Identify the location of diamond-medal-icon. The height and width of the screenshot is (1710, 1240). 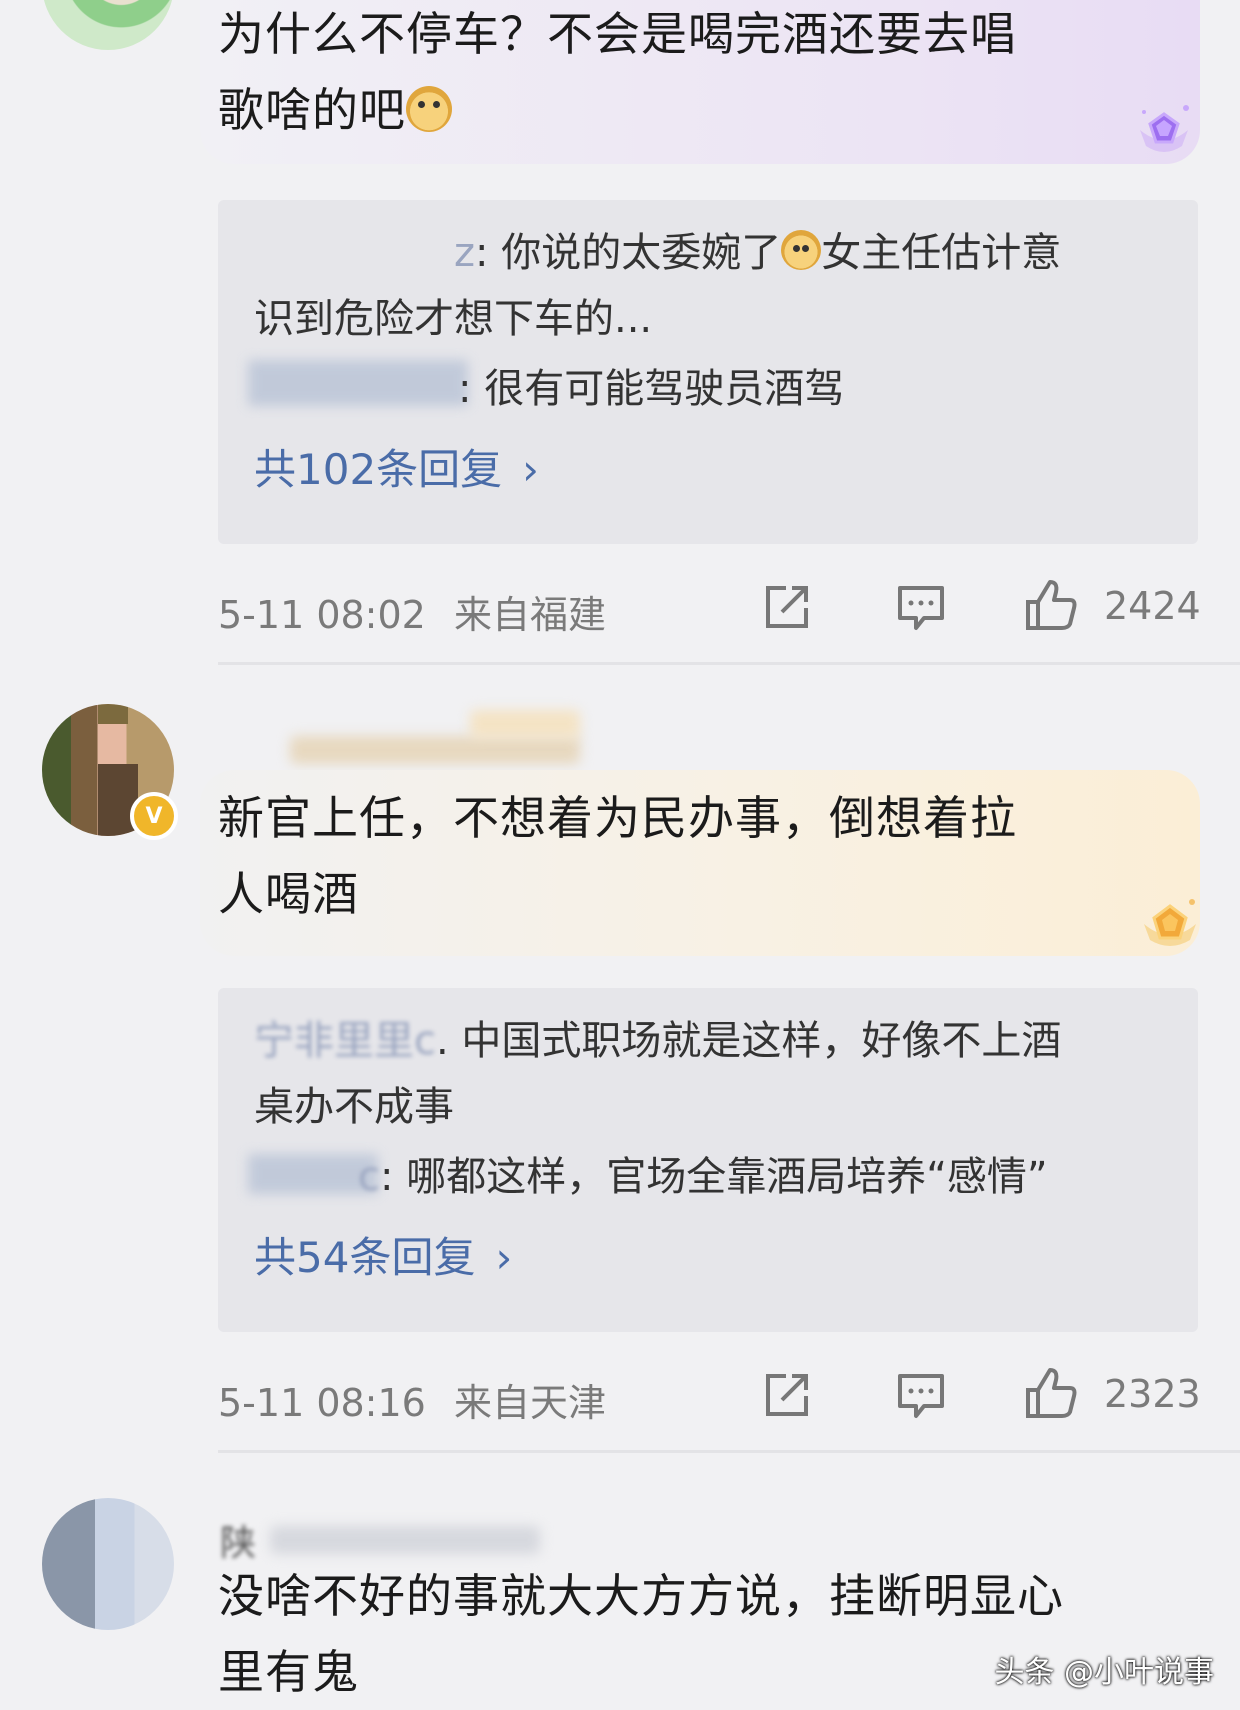
(1164, 128).